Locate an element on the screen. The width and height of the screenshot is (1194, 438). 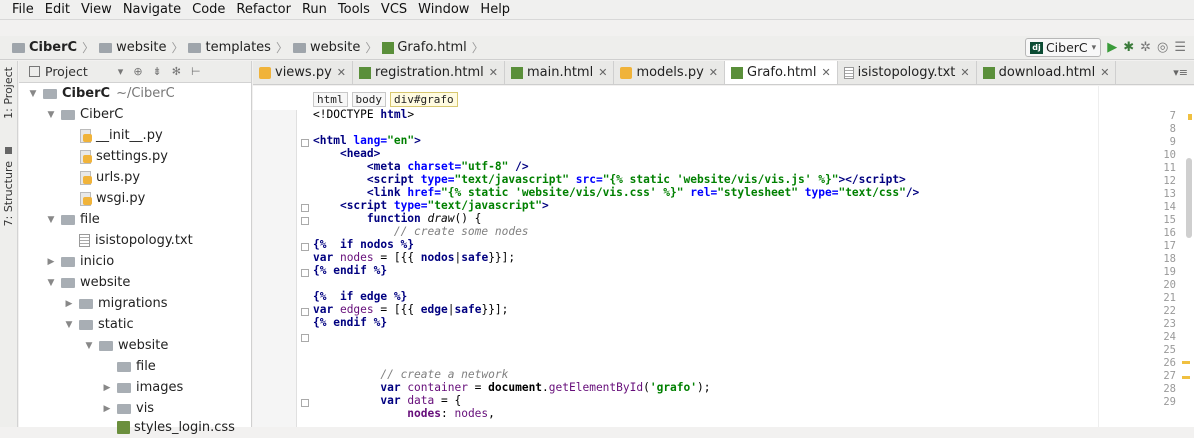
profile-icon: ◎ is located at coordinates (1162, 47).